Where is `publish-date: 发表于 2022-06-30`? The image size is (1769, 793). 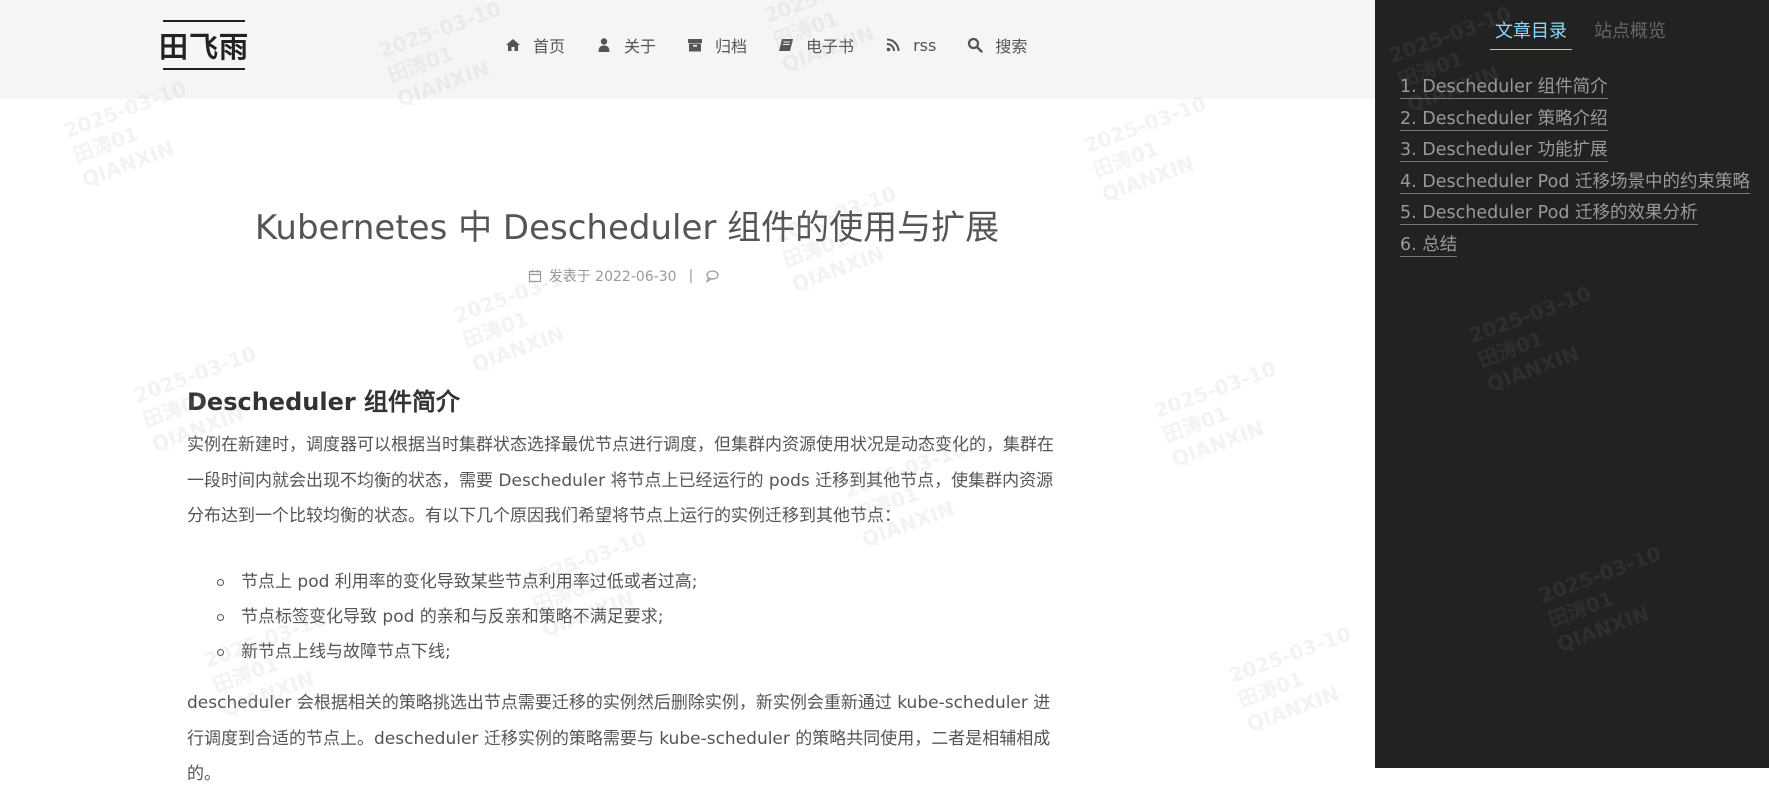 publish-date: 发表于 2022-06-30 is located at coordinates (612, 277).